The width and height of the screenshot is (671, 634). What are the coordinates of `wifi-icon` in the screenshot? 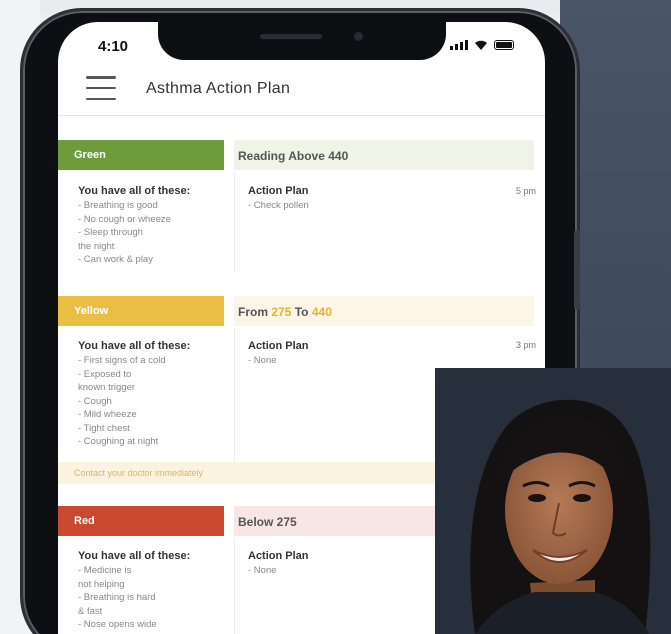 It's located at (481, 45).